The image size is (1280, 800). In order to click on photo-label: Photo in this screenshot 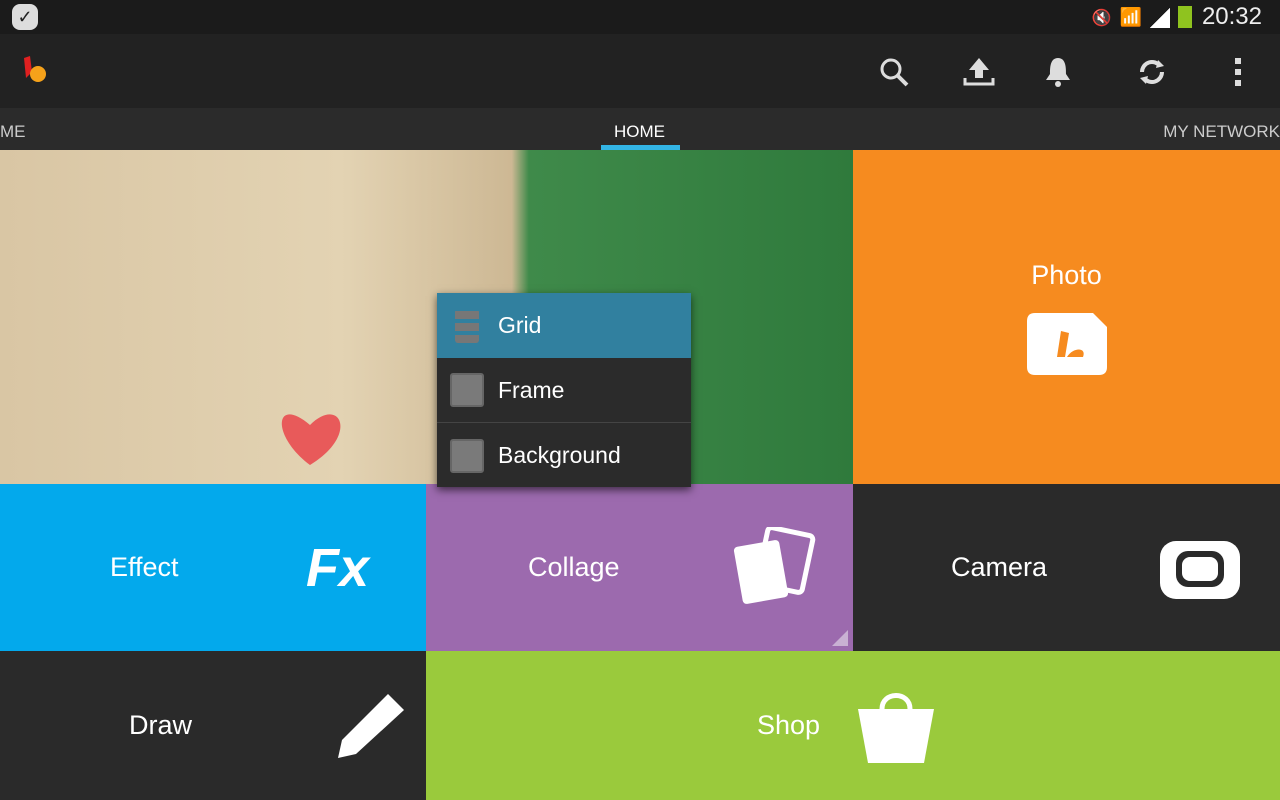, I will do `click(1066, 274)`.